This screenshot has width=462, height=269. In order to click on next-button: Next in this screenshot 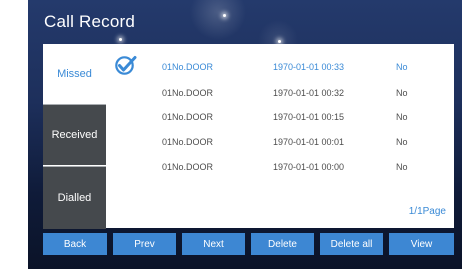, I will do `click(213, 244)`.